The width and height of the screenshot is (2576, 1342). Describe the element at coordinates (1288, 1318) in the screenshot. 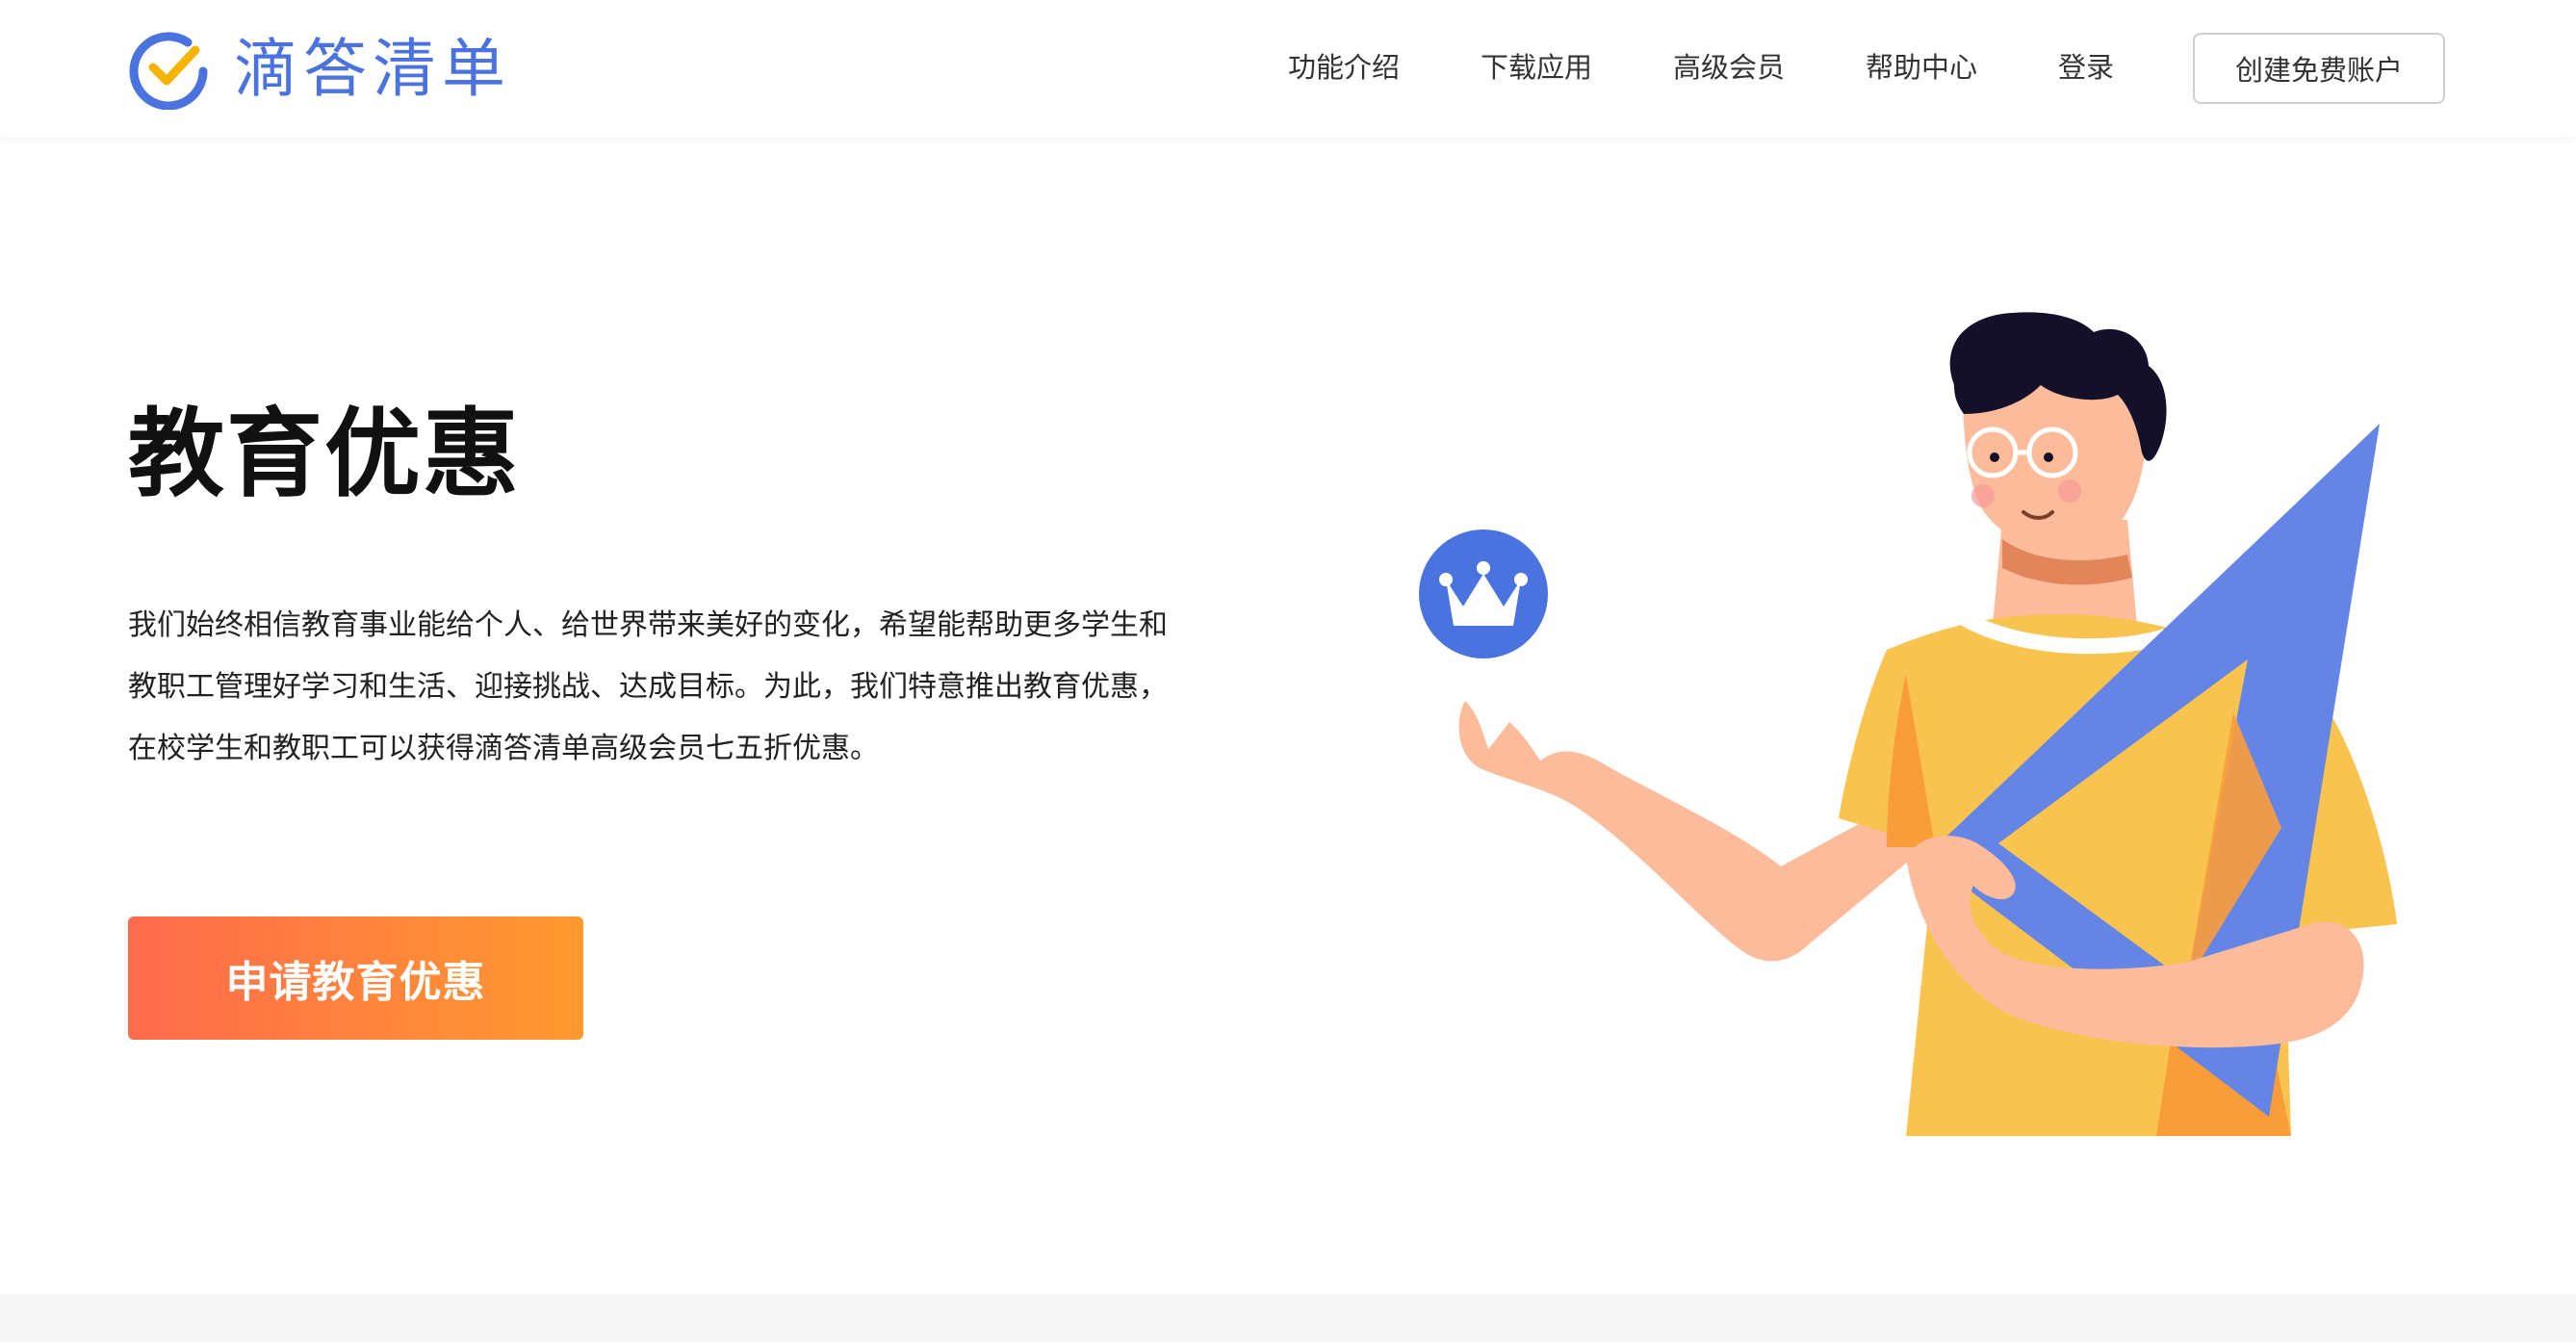

I see `footer-strip` at that location.